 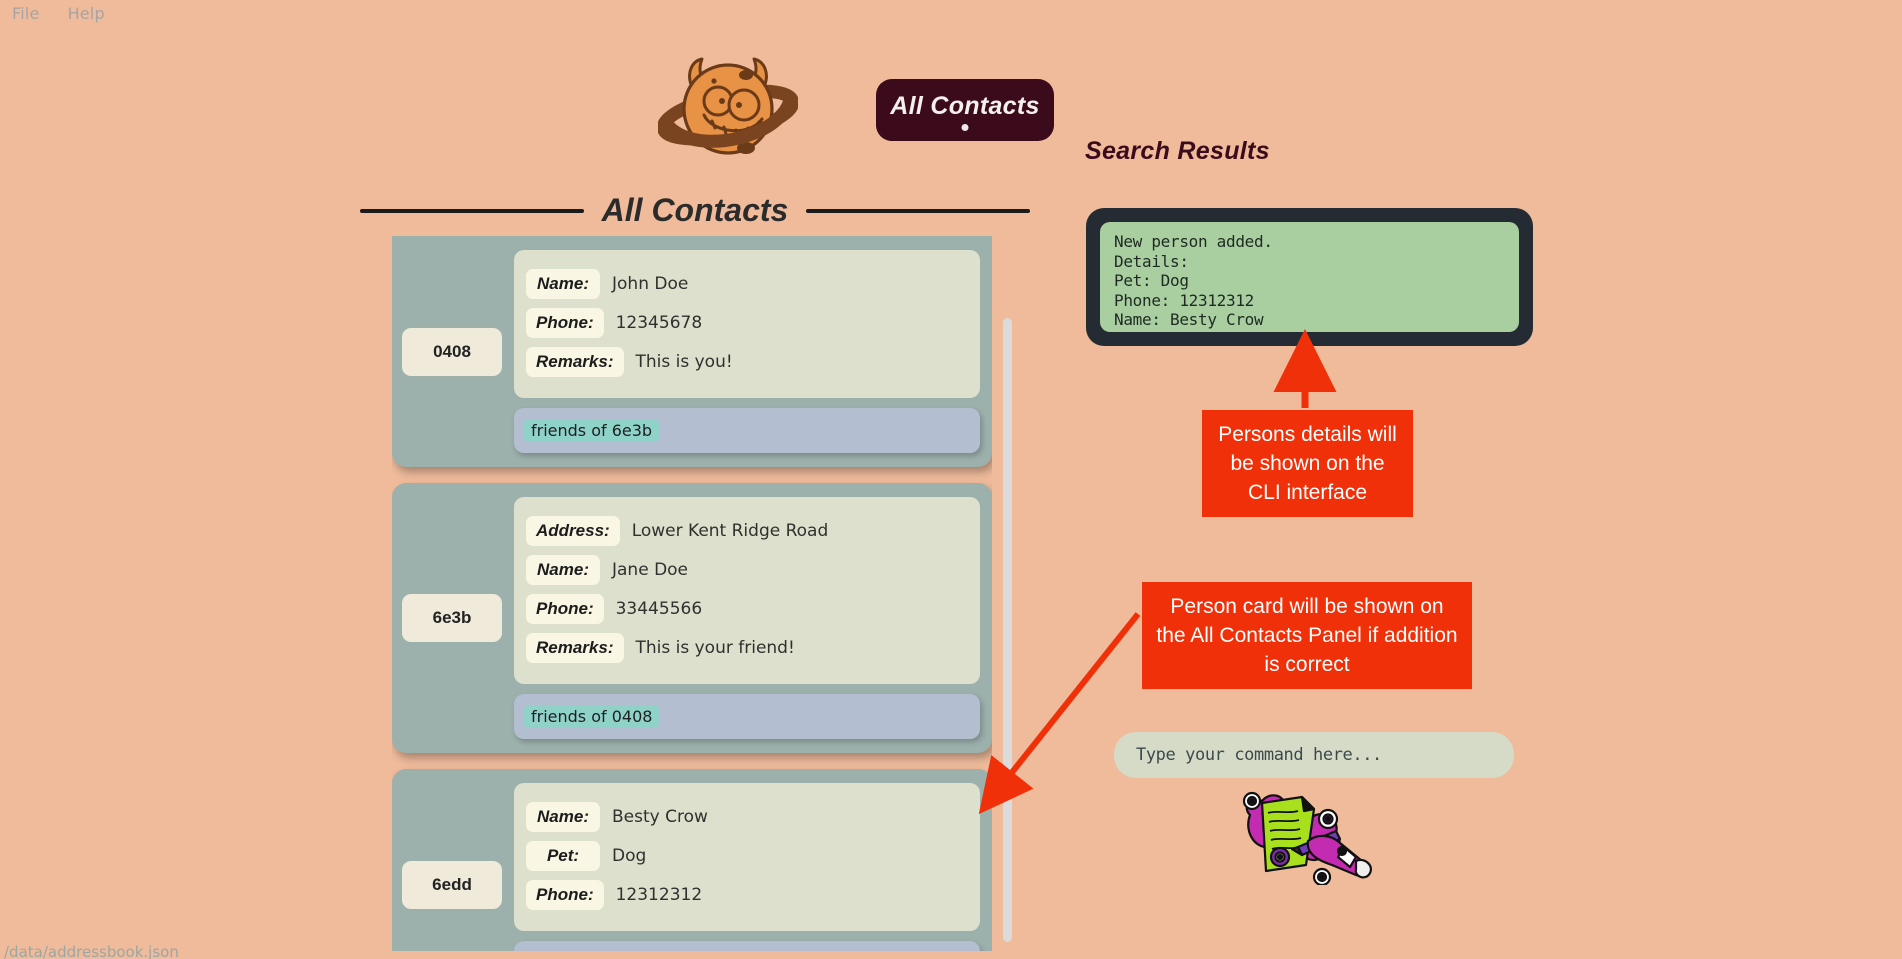 I want to click on person-field-label: Address:, so click(x=573, y=531).